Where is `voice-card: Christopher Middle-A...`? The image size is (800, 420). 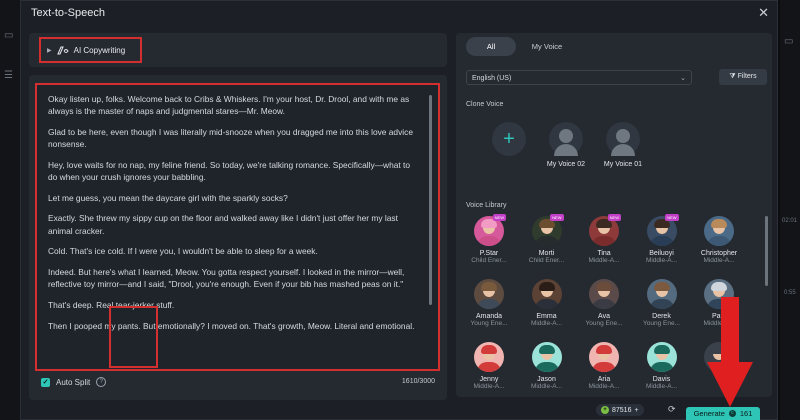 voice-card: Christopher Middle-A... is located at coordinates (719, 240).